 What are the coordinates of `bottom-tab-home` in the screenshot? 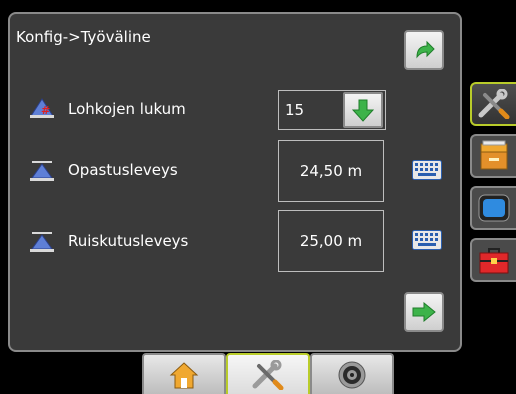 It's located at (184, 373).